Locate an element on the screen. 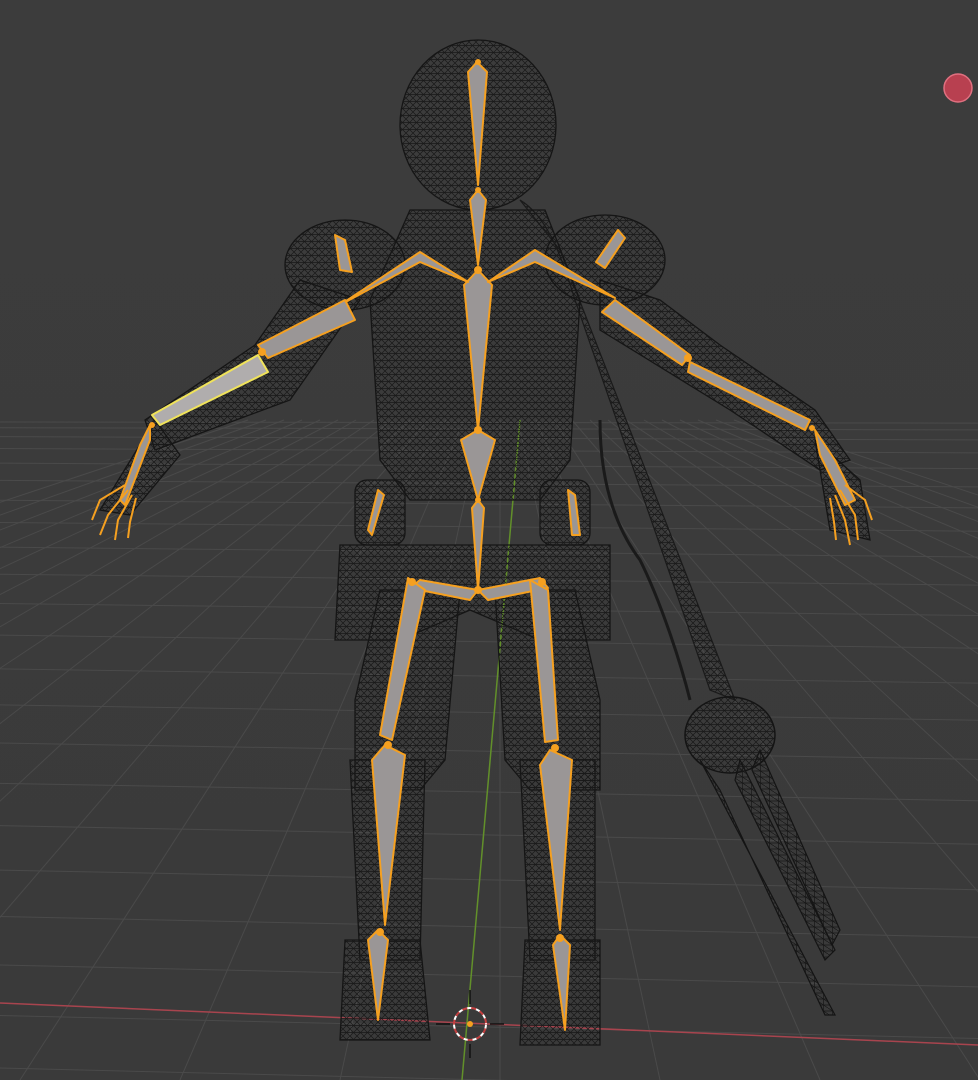  left-pouch-mesh is located at coordinates (380, 512).